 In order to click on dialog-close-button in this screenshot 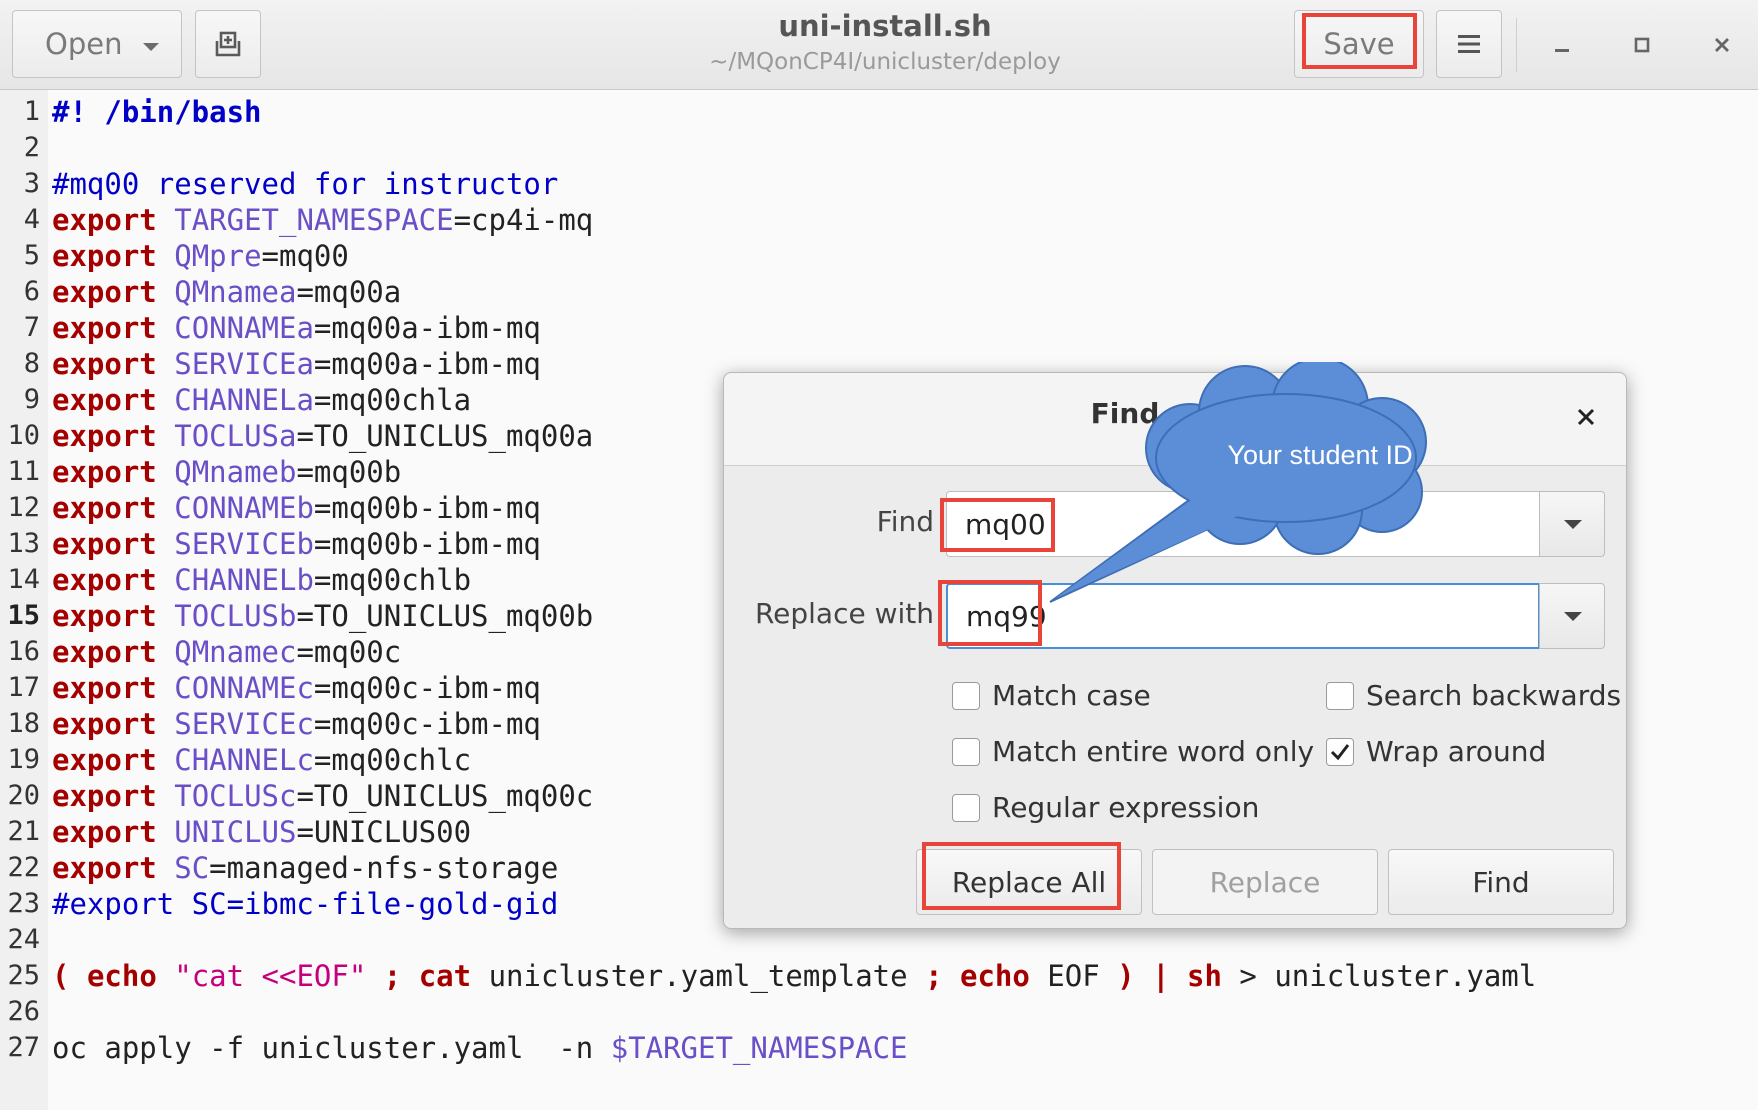, I will do `click(1586, 417)`.